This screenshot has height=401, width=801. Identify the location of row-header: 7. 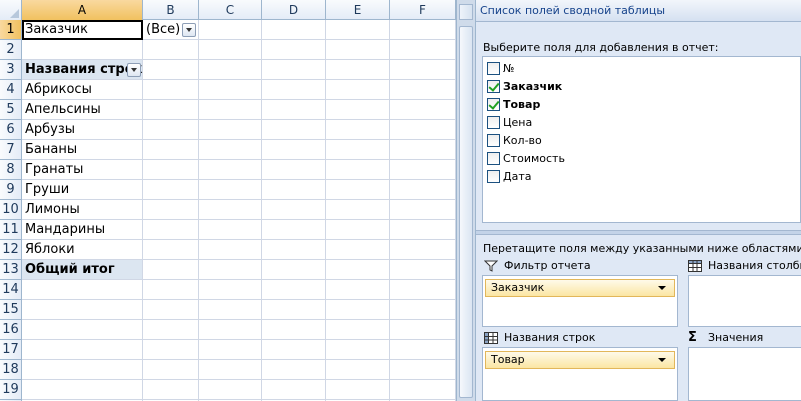
(11, 150).